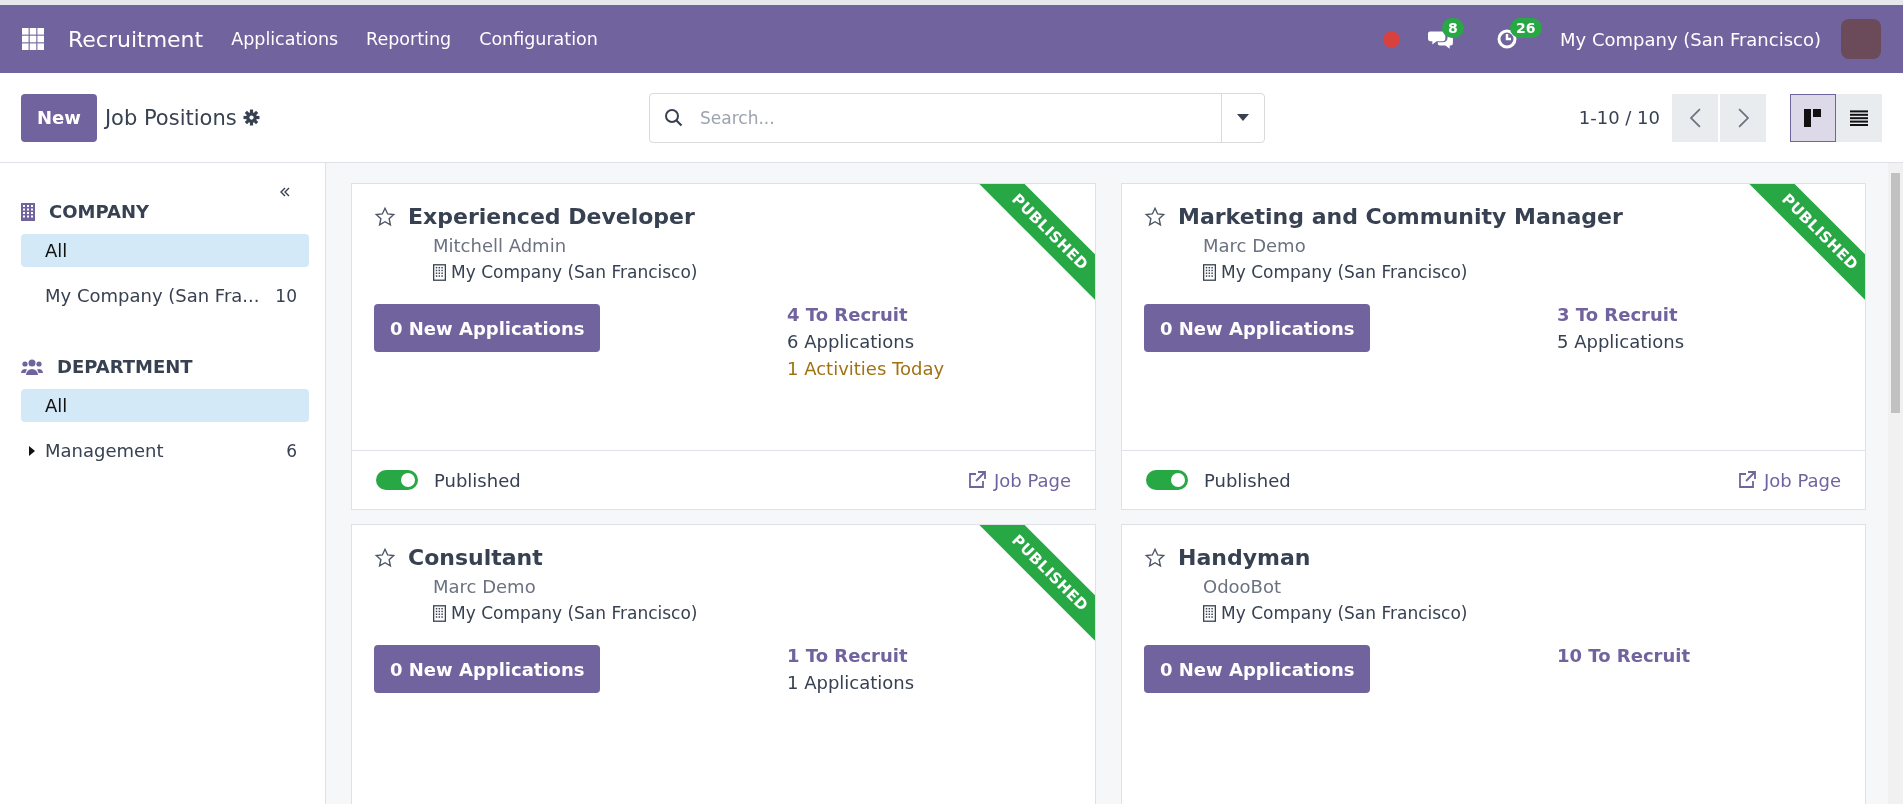 The width and height of the screenshot is (1903, 804). What do you see at coordinates (1621, 341) in the screenshot?
I see `applications-link: 5 Applications` at bounding box center [1621, 341].